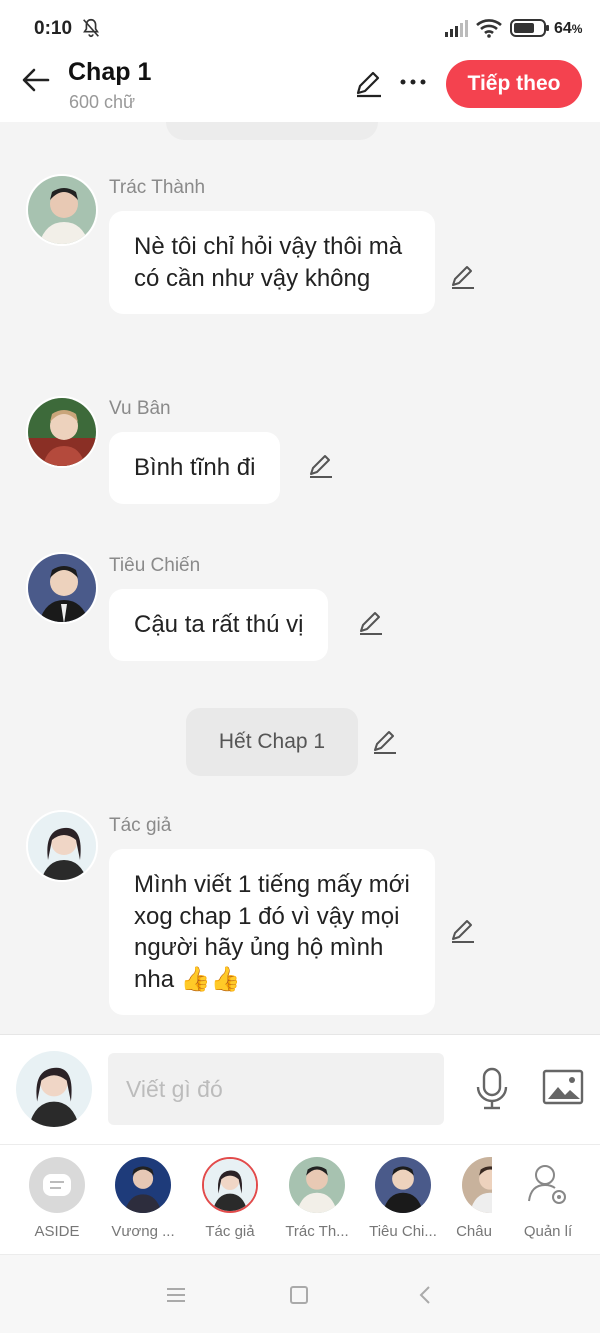 This screenshot has height=1333, width=600. Describe the element at coordinates (110, 72) in the screenshot. I see `chapter-title: Chap 1` at that location.